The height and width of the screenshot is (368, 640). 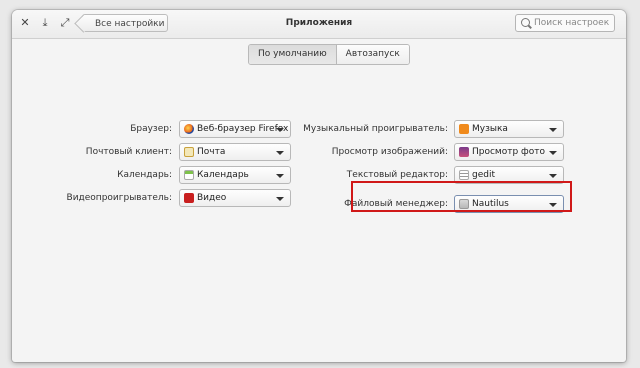 I want to click on search-icon, so click(x=525, y=22).